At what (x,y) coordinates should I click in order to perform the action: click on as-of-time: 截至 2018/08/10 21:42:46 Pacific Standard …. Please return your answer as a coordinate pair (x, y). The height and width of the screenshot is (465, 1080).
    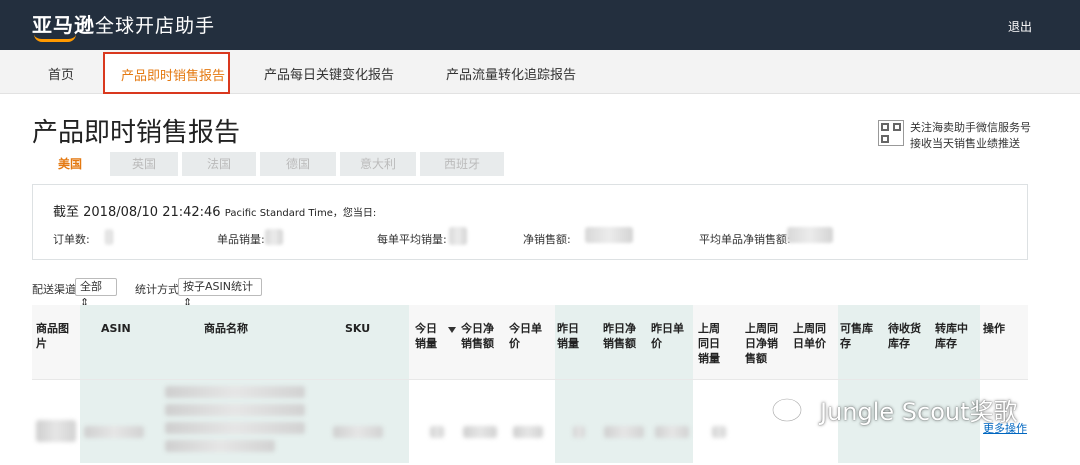
    Looking at the image, I should click on (214, 210).